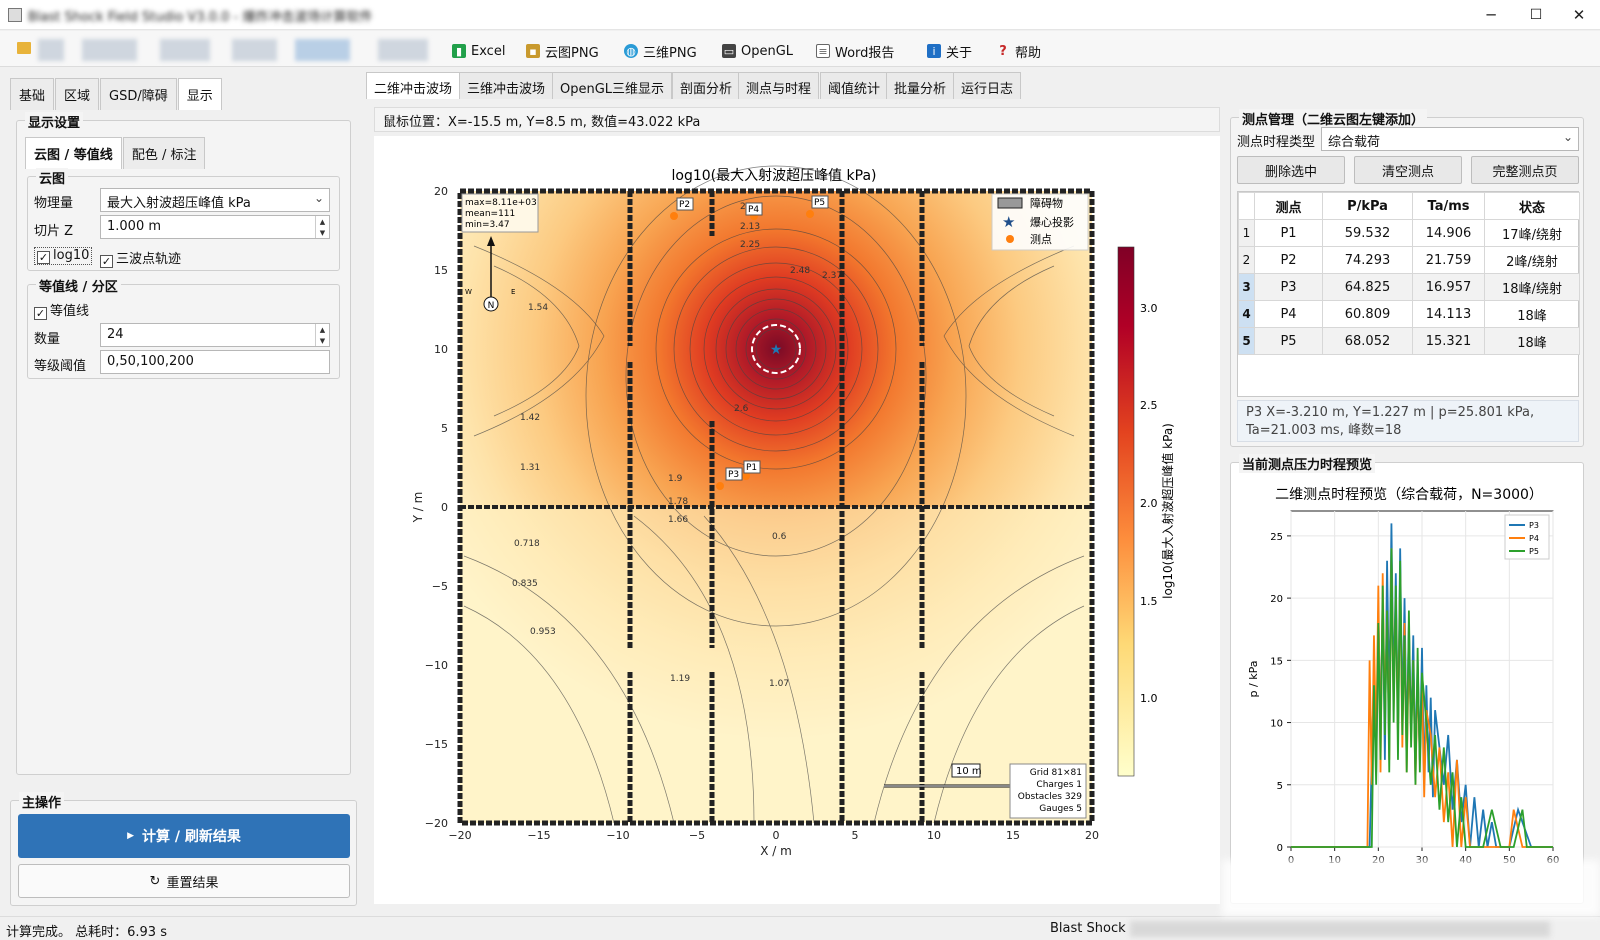 This screenshot has height=940, width=1600. What do you see at coordinates (1246, 341) in the screenshot?
I see `row-number: 5` at bounding box center [1246, 341].